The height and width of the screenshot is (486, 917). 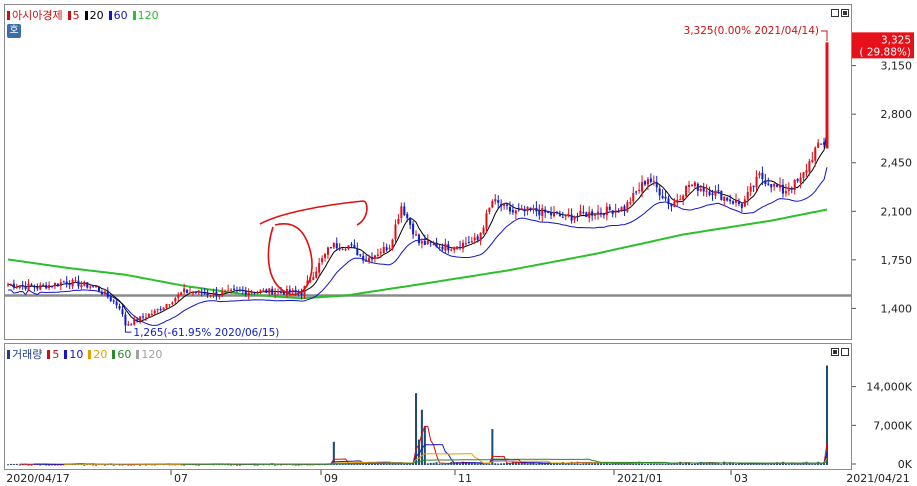 What do you see at coordinates (66, 354) in the screenshot?
I see `legend-swatch` at bounding box center [66, 354].